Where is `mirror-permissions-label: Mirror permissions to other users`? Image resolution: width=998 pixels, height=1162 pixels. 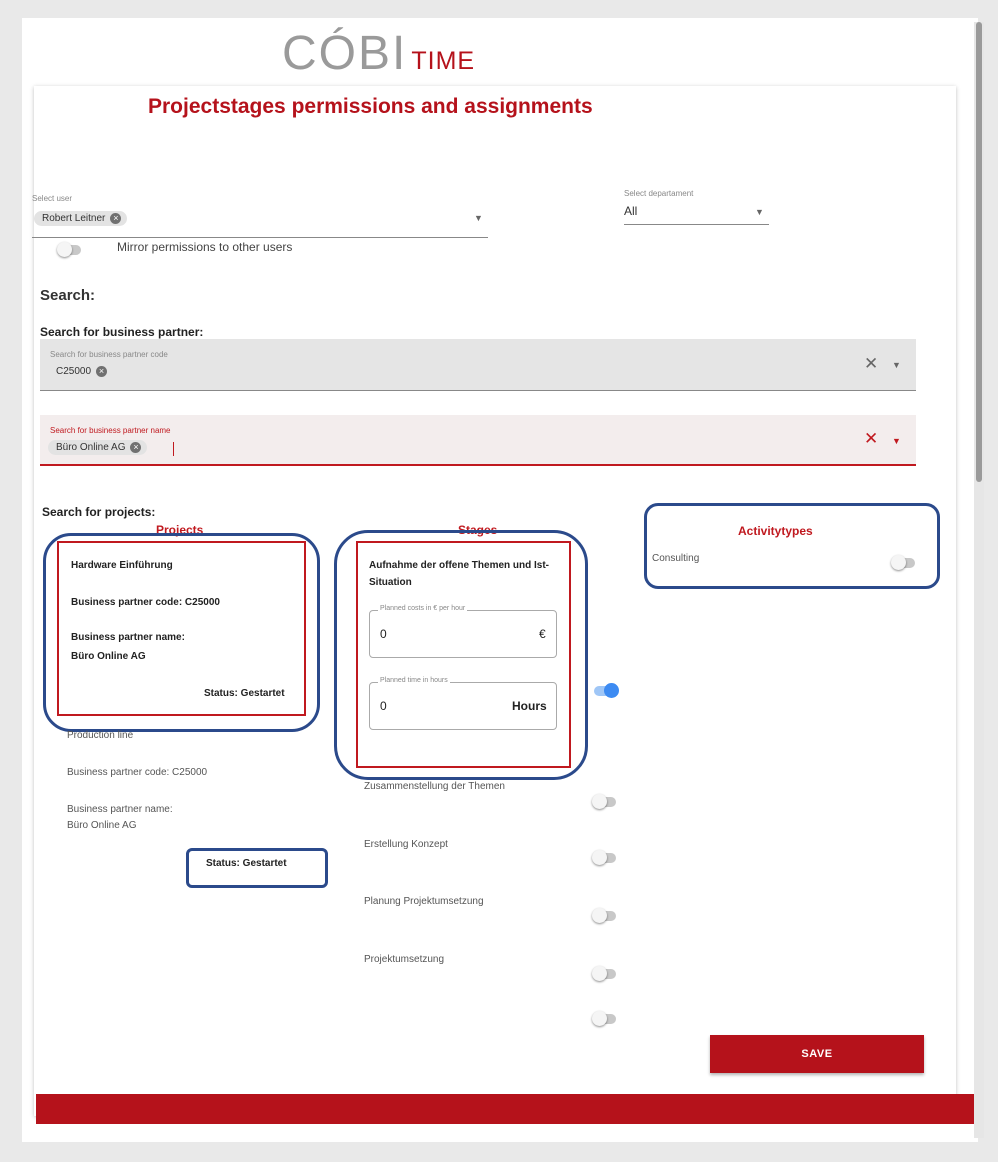
mirror-permissions-label: Mirror permissions to other users is located at coordinates (205, 247).